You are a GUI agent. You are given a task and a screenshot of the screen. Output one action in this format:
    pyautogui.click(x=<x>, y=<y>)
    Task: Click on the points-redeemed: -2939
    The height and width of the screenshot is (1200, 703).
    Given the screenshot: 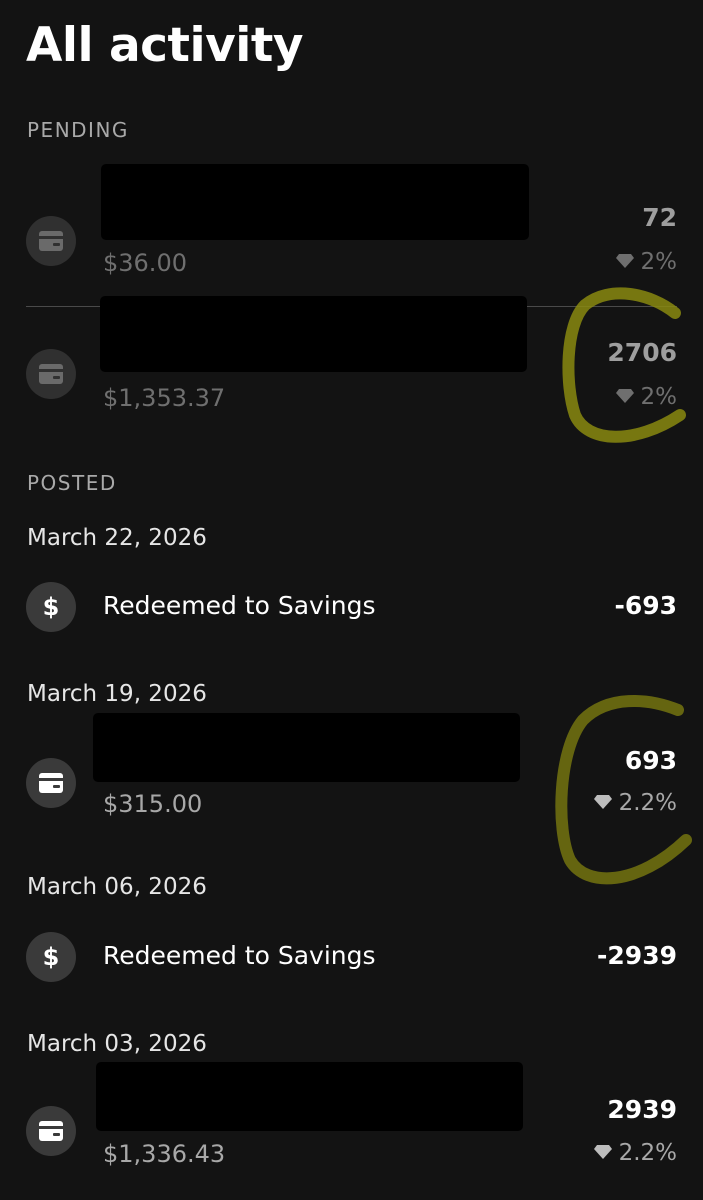 What is the action you would take?
    pyautogui.click(x=637, y=955)
    